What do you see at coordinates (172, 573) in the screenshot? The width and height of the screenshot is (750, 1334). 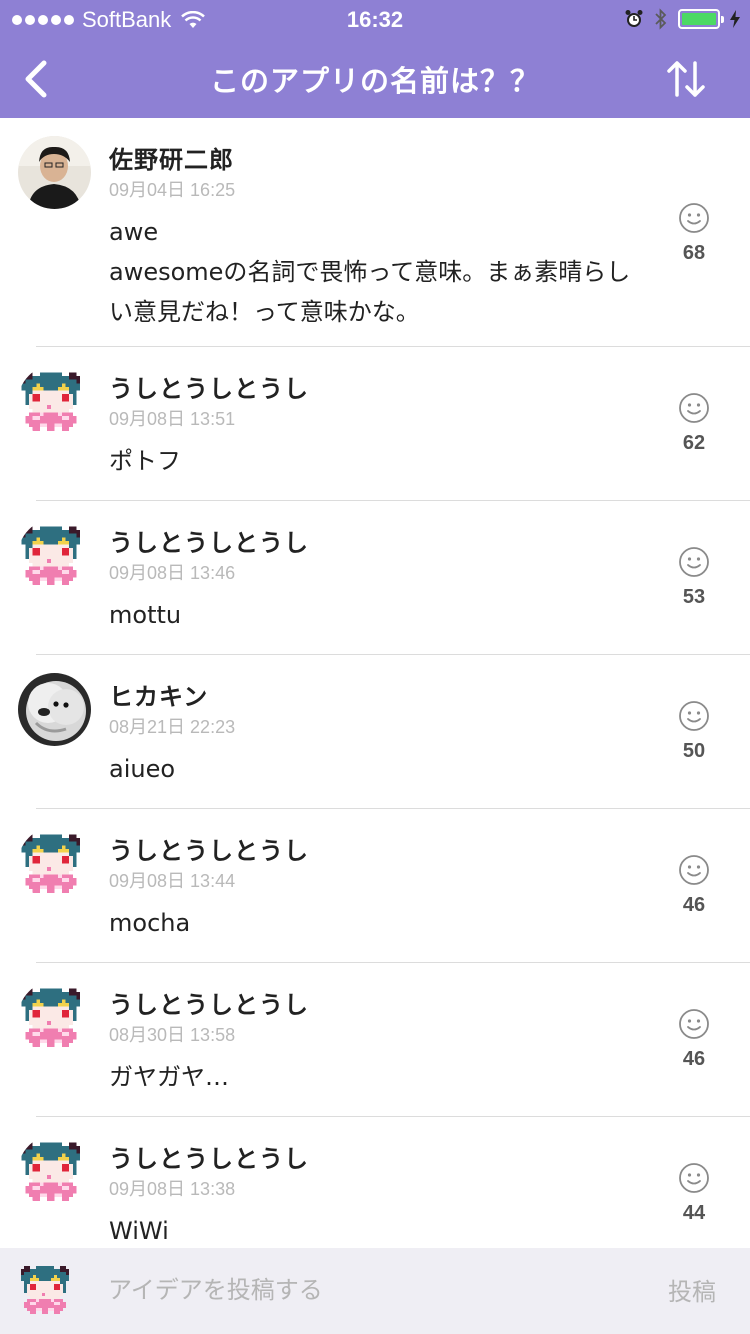 I see `post-date: 09月08日 13:46` at bounding box center [172, 573].